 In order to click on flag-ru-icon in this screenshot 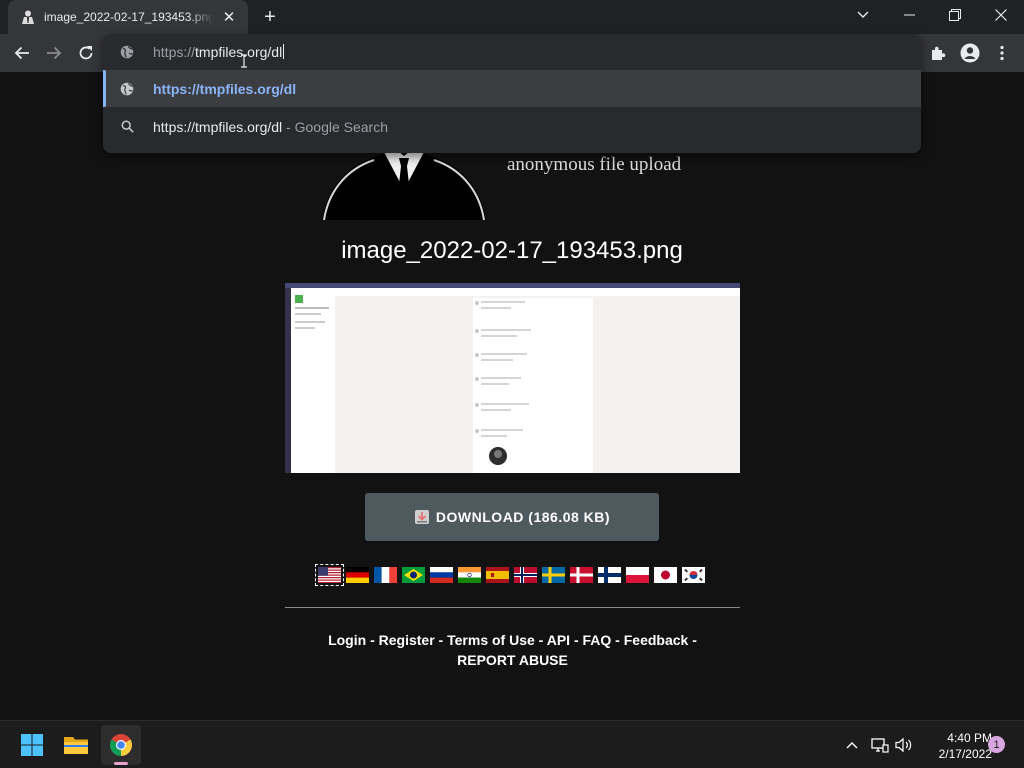, I will do `click(441, 575)`.